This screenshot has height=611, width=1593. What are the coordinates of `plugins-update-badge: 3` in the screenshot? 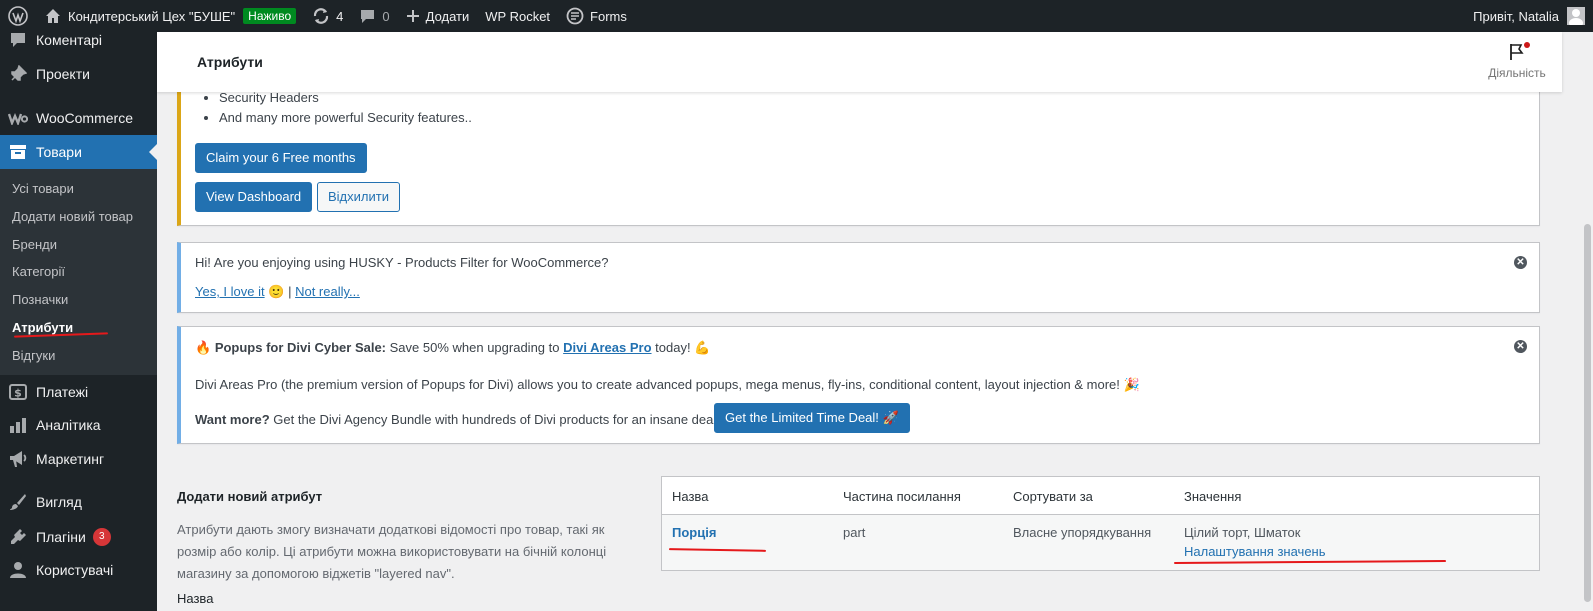 It's located at (101, 537).